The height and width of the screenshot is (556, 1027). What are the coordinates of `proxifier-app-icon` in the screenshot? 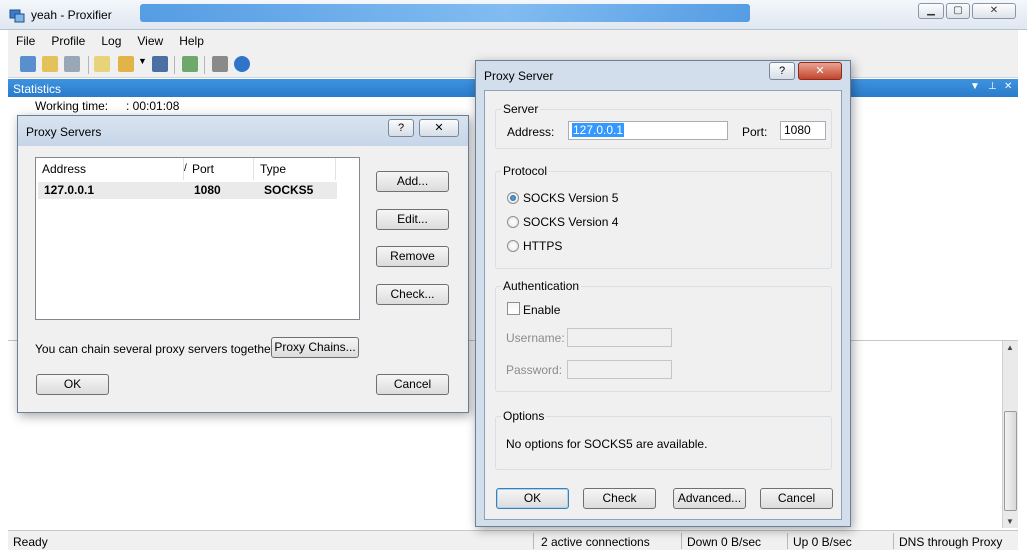 It's located at (17, 16).